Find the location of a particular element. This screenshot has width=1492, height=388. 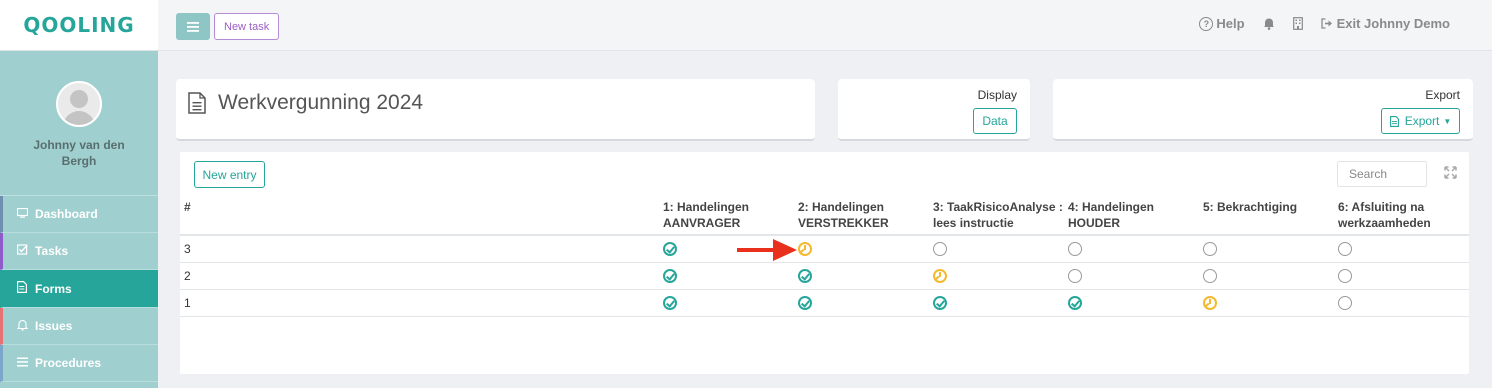

exit-demo-link: Exit Johnny Demo is located at coordinates (1385, 23).